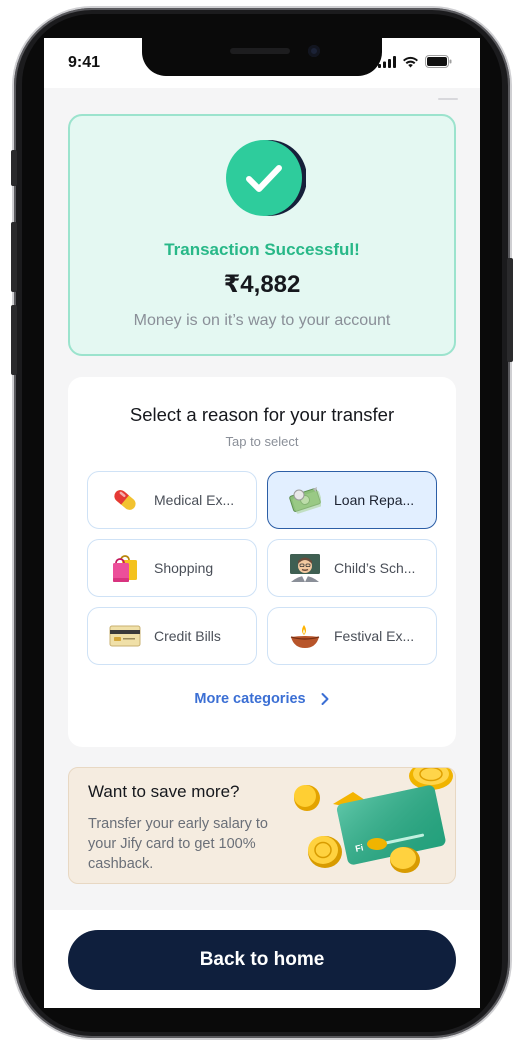  I want to click on more-categories-label: More categories, so click(250, 699).